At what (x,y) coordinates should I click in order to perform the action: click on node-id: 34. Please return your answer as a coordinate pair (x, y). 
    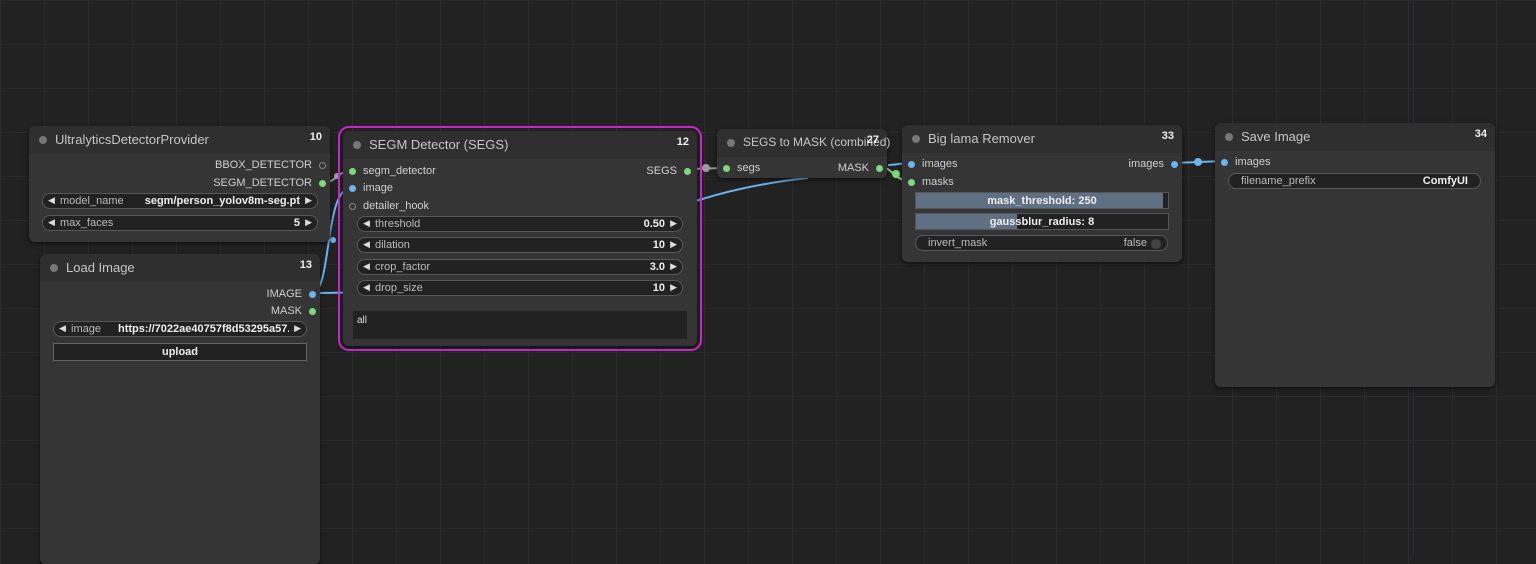
    Looking at the image, I should click on (1480, 134).